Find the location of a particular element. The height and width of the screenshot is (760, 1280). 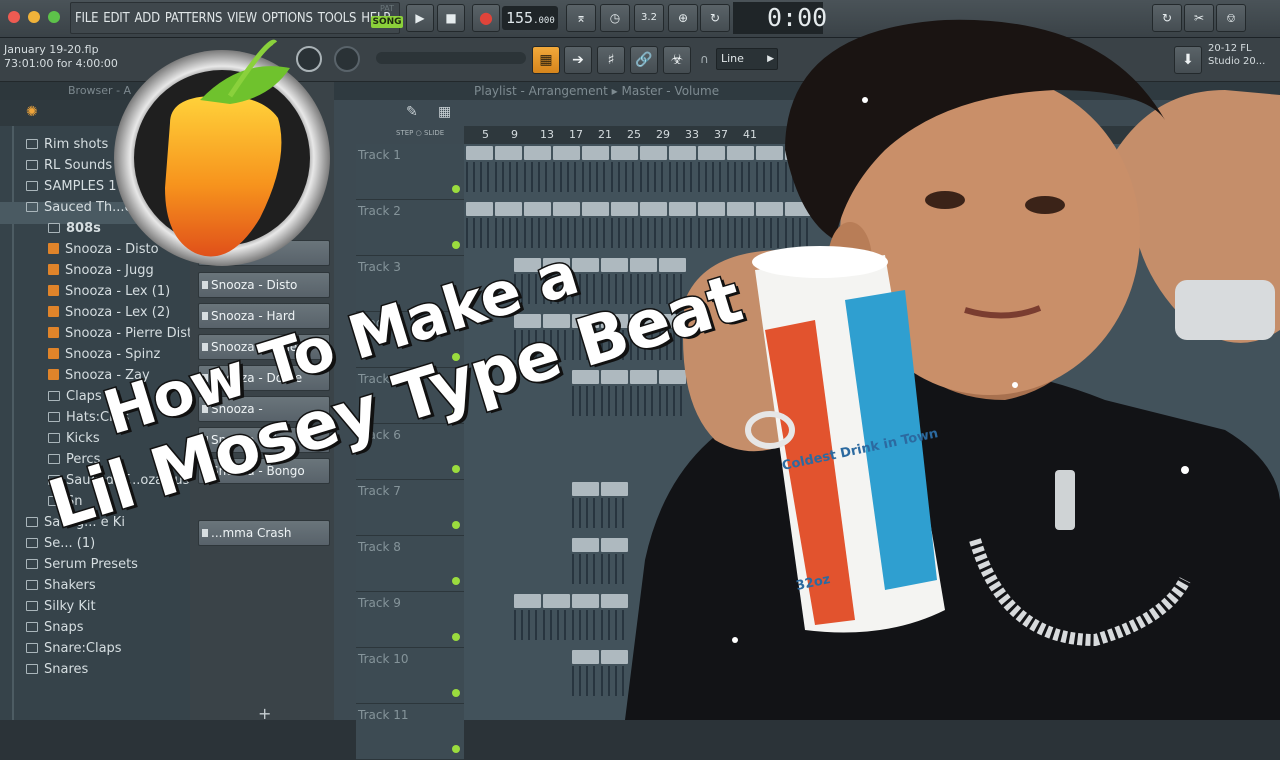

browser-item: Shakers is located at coordinates (108, 585).